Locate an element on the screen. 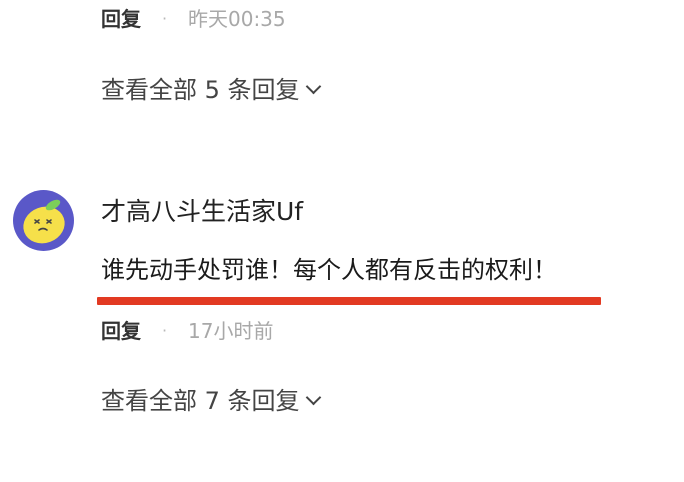 The height and width of the screenshot is (482, 684). lemon-mascot-icon is located at coordinates (44, 221).